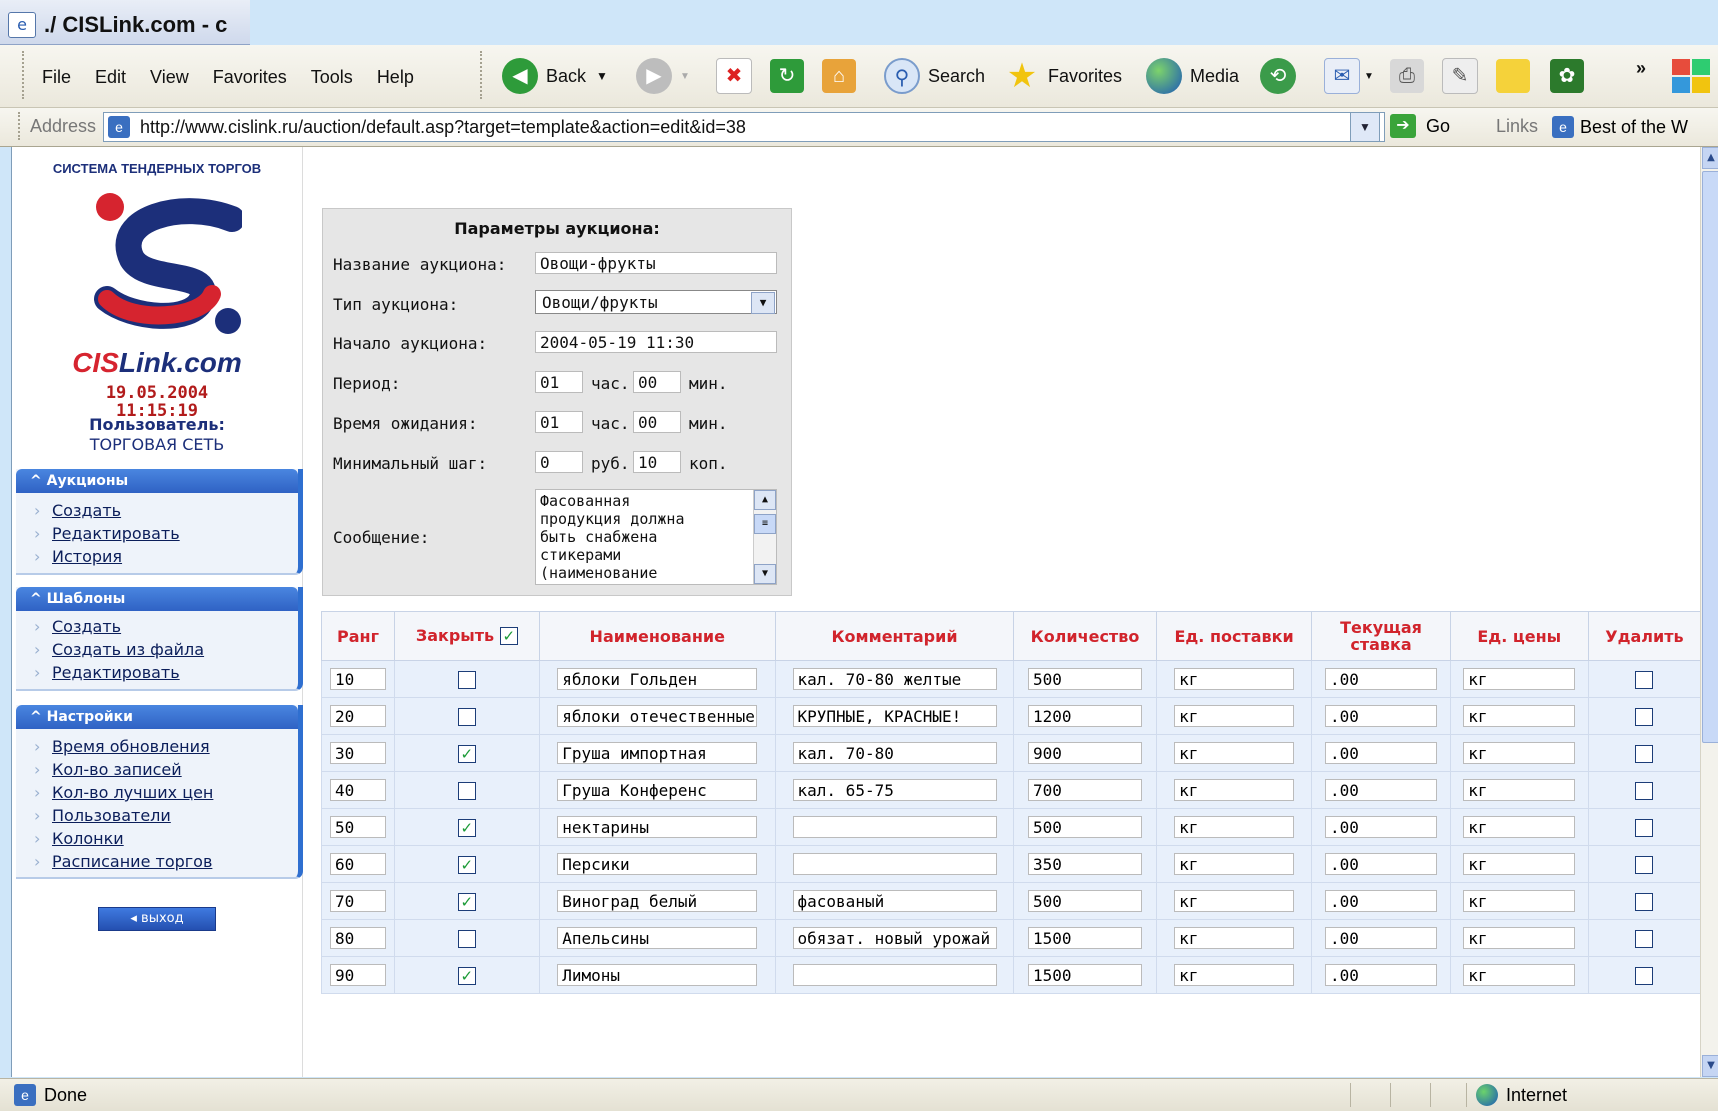 The height and width of the screenshot is (1111, 1718). I want to click on item-name-input: Апельсины, so click(657, 938).